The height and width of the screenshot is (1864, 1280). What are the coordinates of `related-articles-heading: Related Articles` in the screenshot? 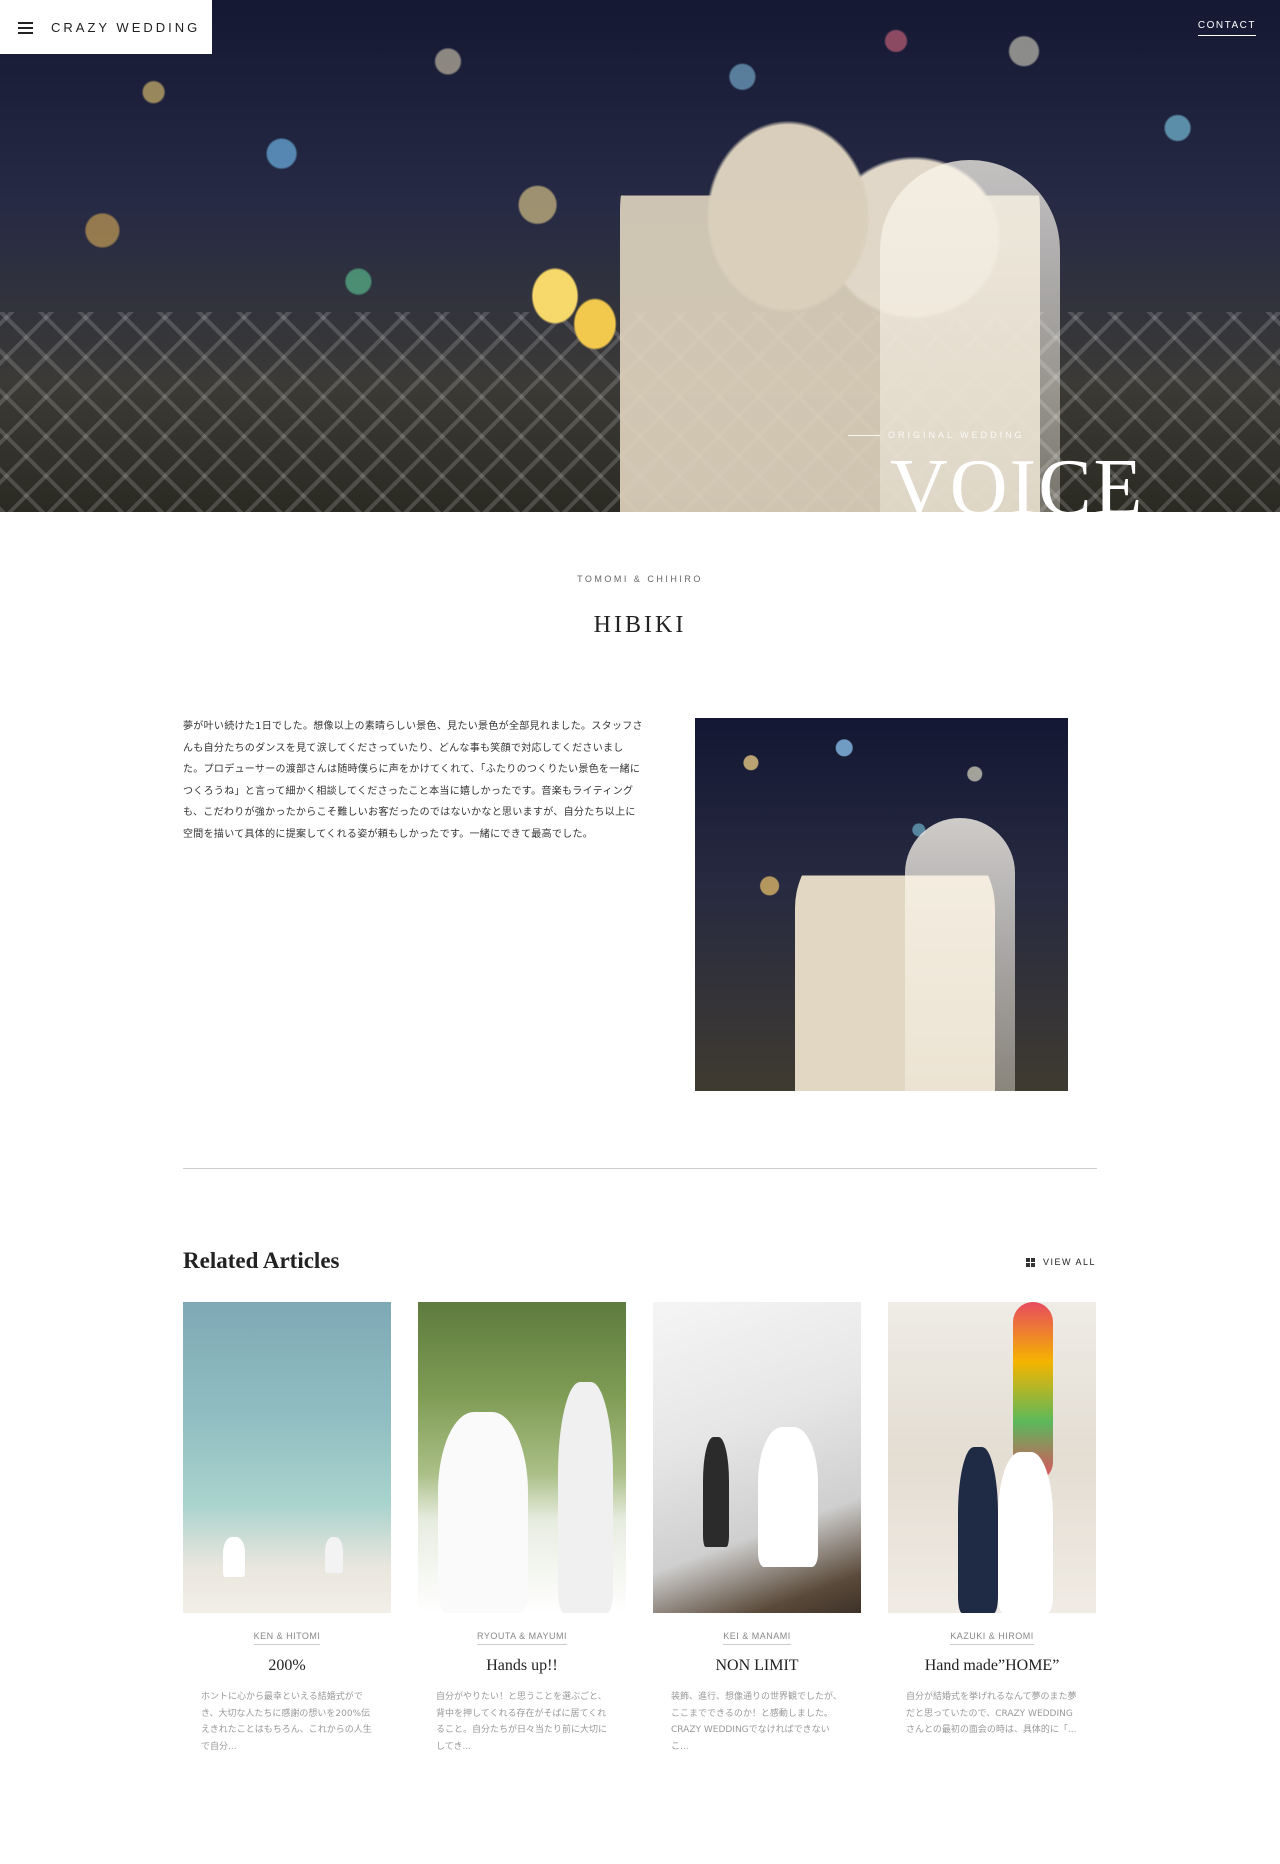 It's located at (261, 1260).